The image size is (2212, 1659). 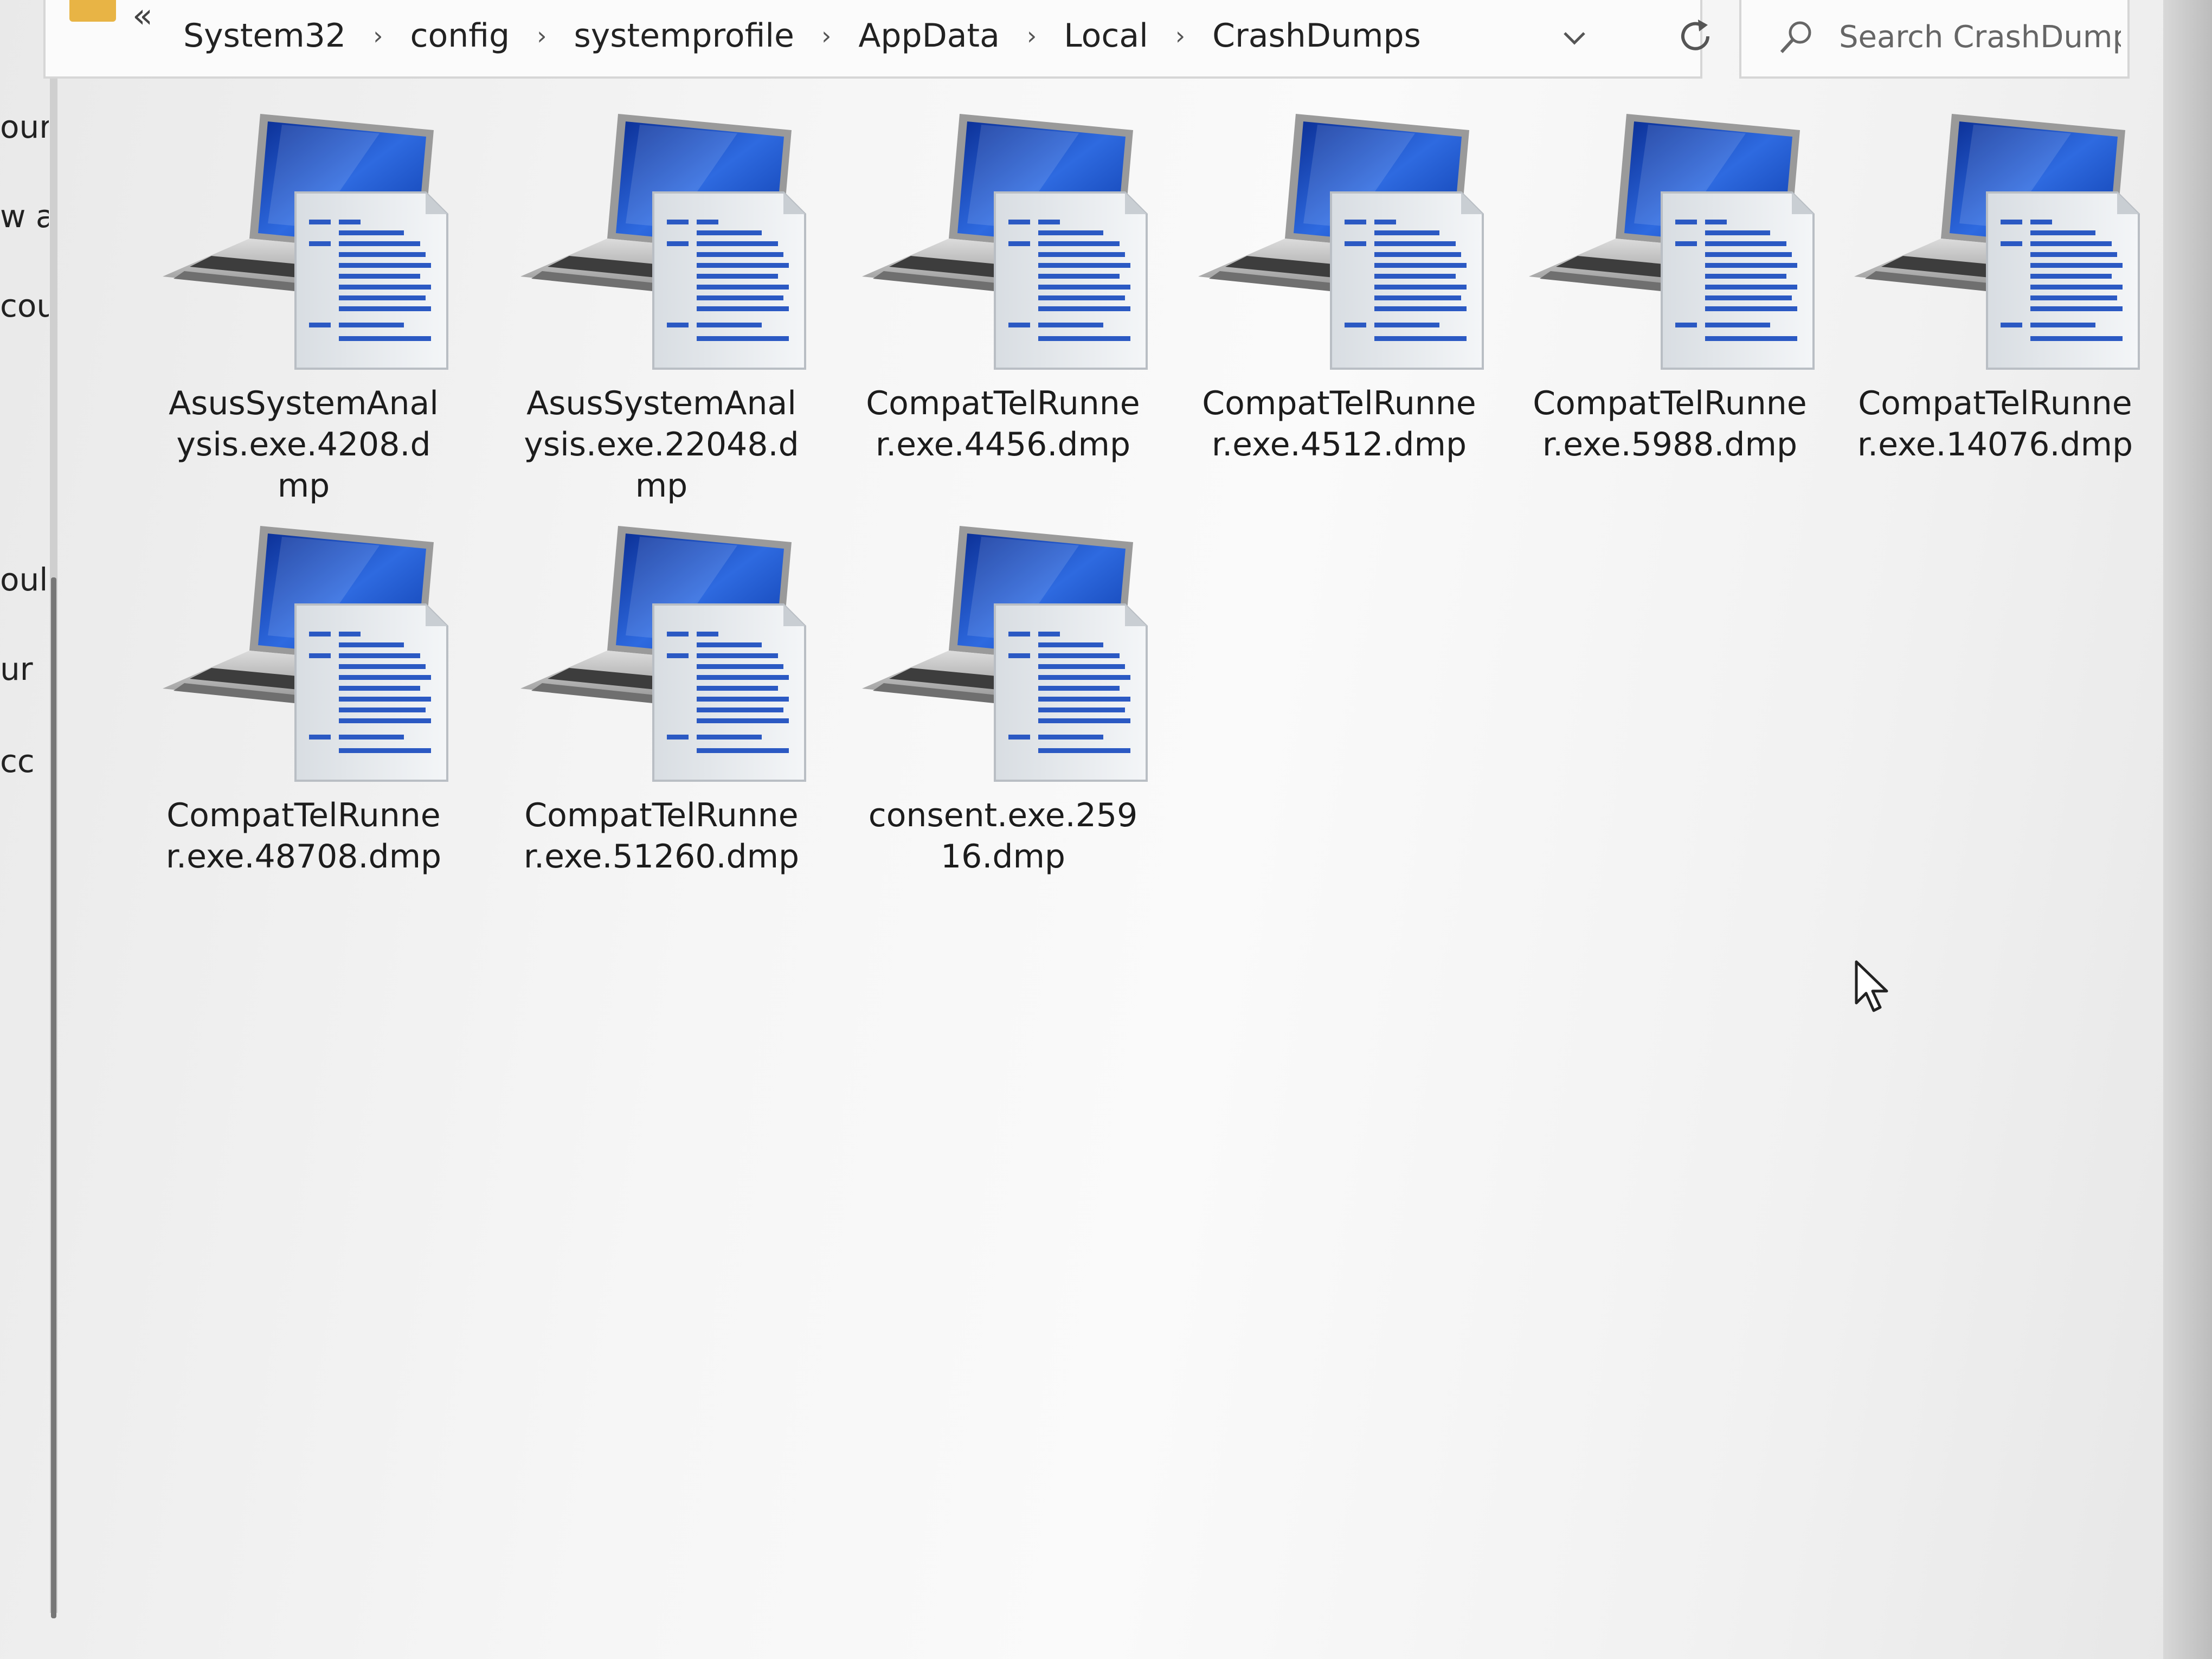 I want to click on breadcrumb-local: Local, so click(x=1106, y=36).